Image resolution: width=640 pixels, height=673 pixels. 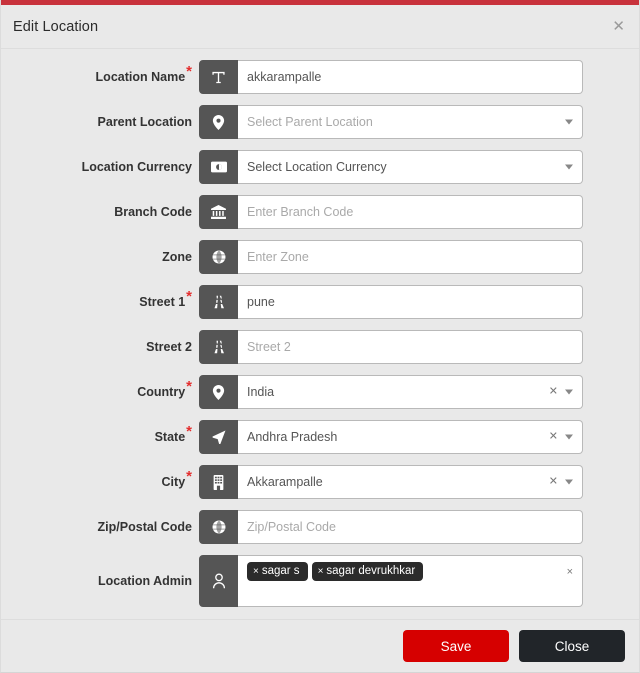 I want to click on list-item: × sagar s, so click(x=277, y=571).